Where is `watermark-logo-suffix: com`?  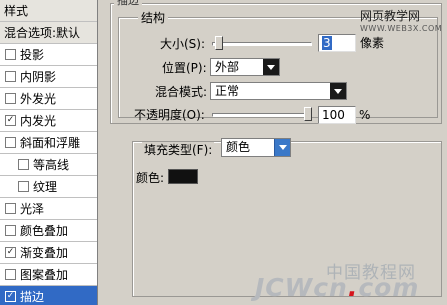
watermark-logo-suffix: com is located at coordinates (389, 287).